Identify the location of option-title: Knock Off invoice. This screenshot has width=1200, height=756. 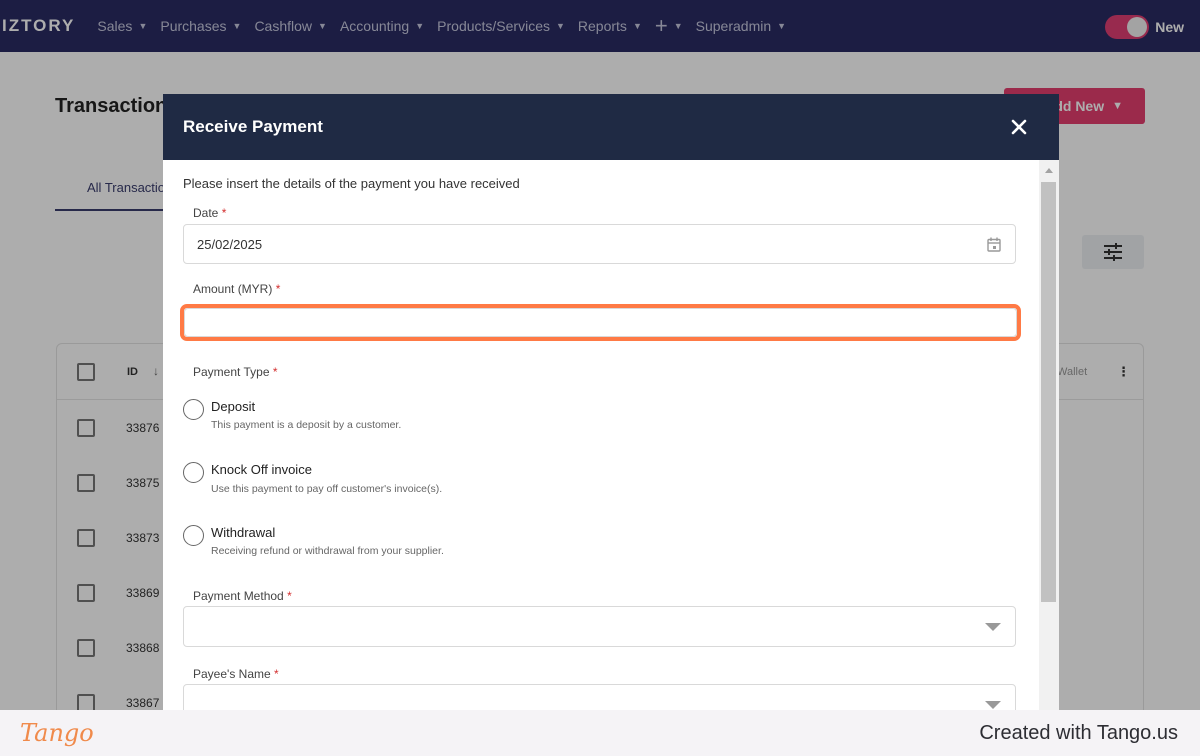
(261, 469).